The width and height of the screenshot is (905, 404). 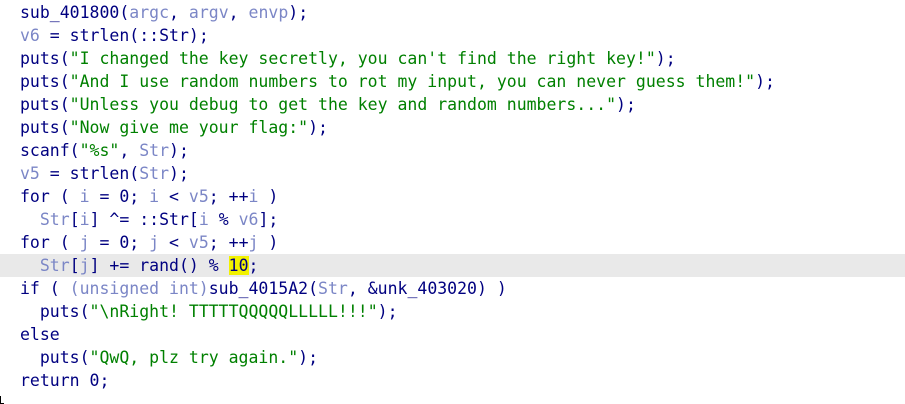 I want to click on code-line: puts("Now give me your flag:");, so click(x=452, y=127).